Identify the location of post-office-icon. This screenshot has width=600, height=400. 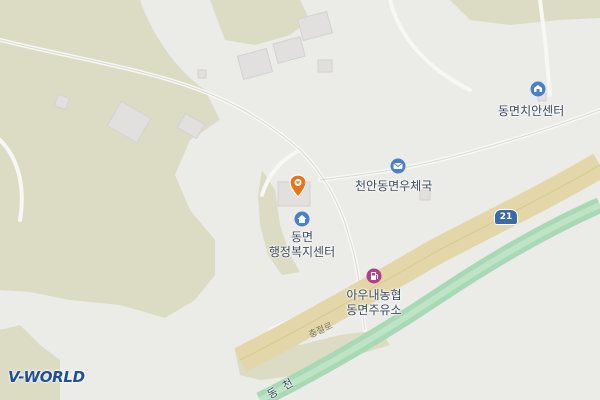
(398, 166).